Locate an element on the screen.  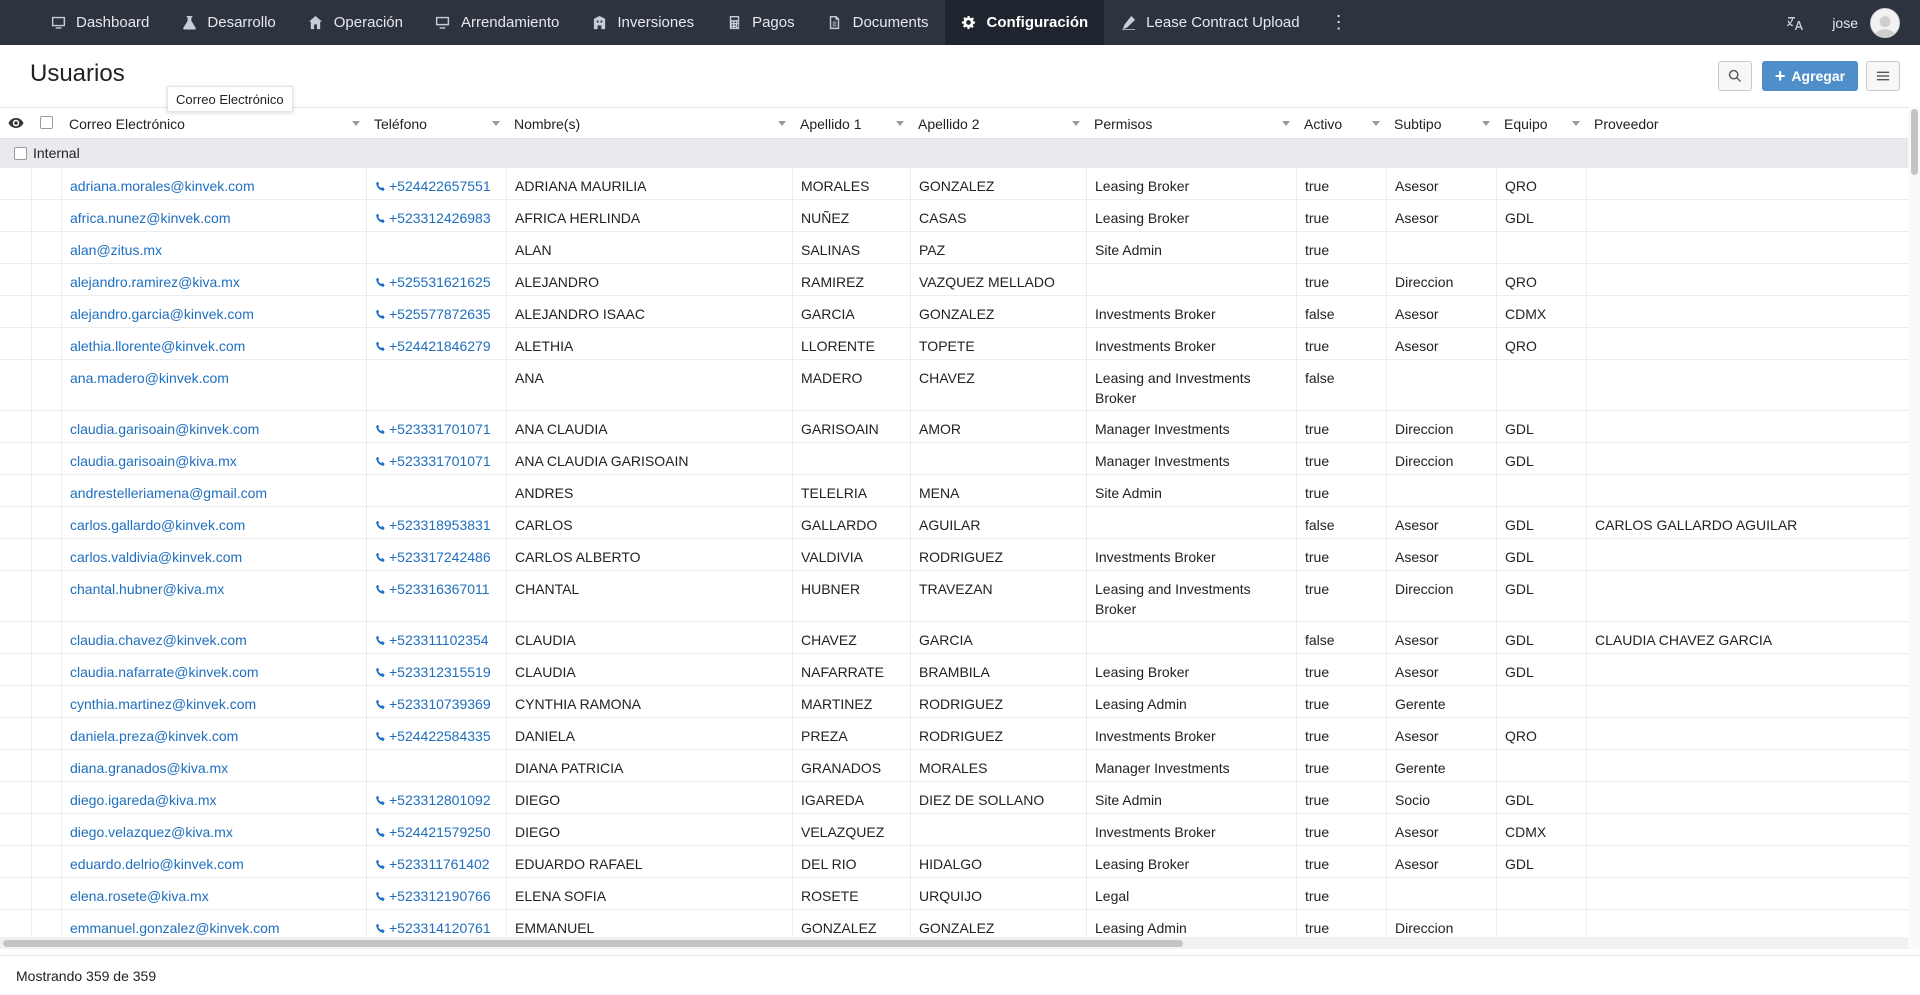
search-button is located at coordinates (1735, 76).